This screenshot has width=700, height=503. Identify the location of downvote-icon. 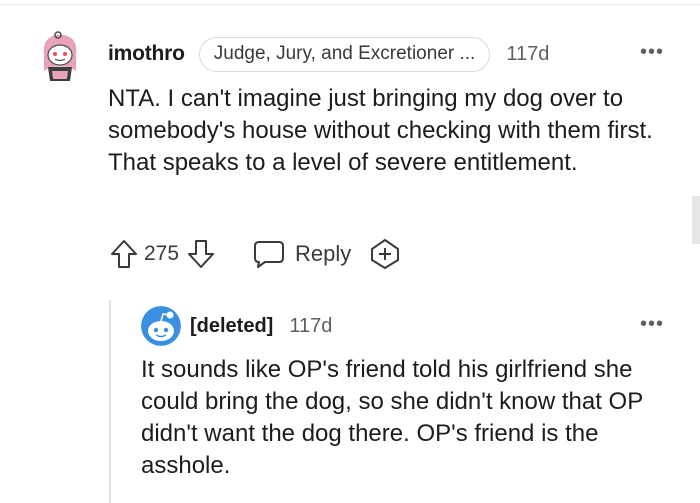
(201, 254).